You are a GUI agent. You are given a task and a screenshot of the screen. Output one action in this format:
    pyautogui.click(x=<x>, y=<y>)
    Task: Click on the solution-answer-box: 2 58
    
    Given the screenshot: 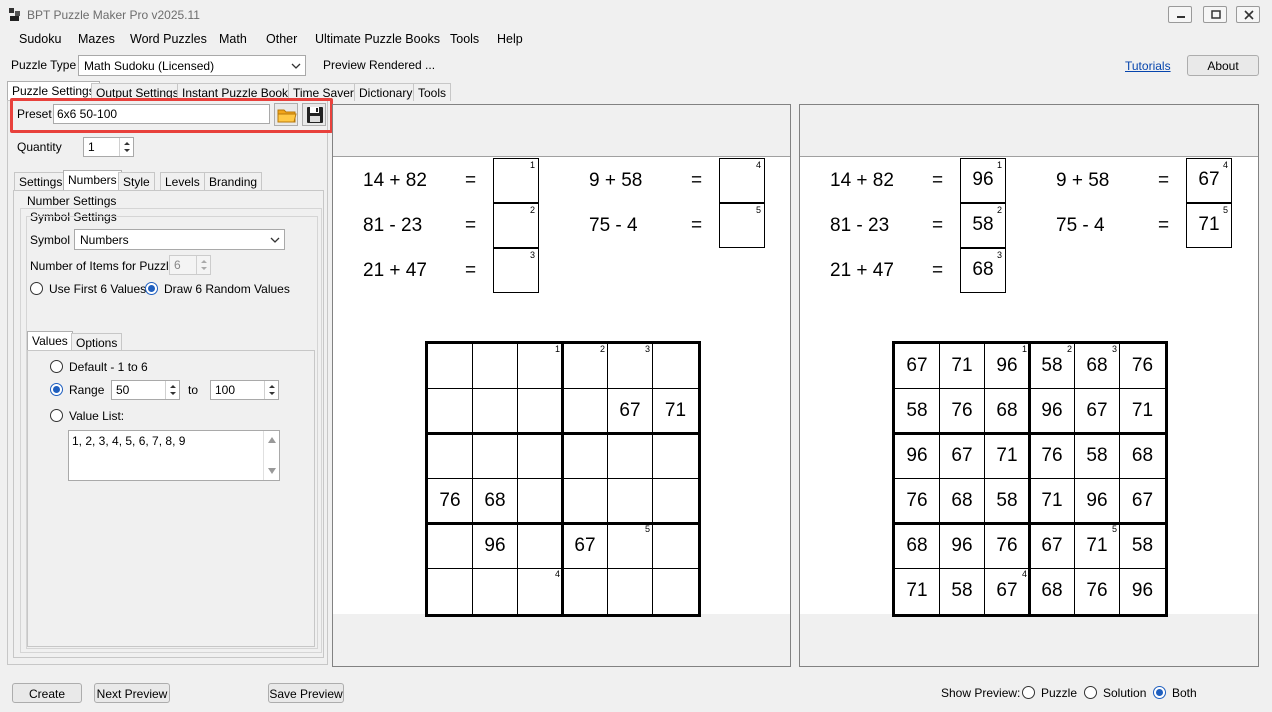 What is the action you would take?
    pyautogui.click(x=983, y=225)
    